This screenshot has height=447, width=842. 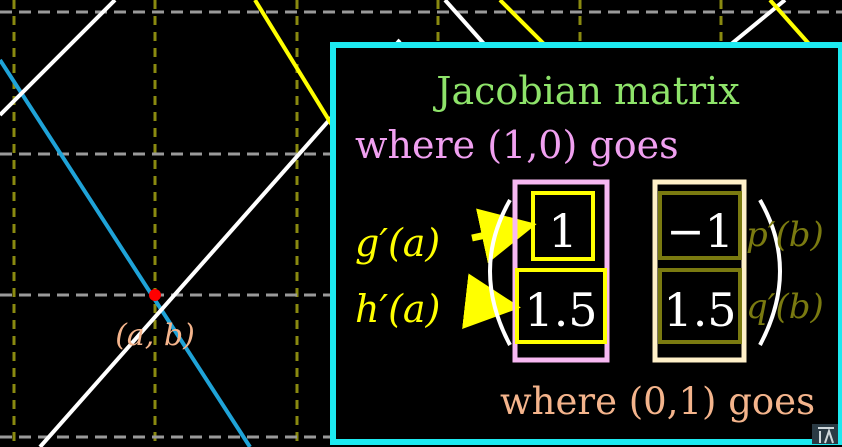 I want to click on point-label: (a, b), so click(x=155, y=335).